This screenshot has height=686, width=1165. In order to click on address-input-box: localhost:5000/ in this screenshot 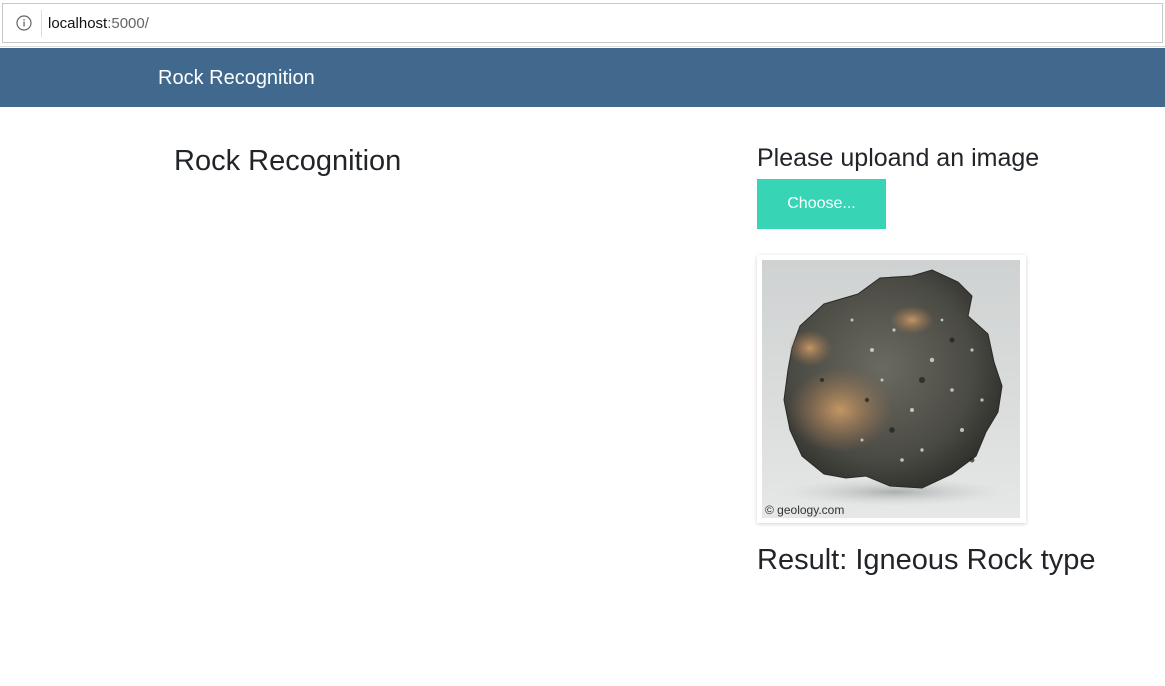, I will do `click(582, 23)`.